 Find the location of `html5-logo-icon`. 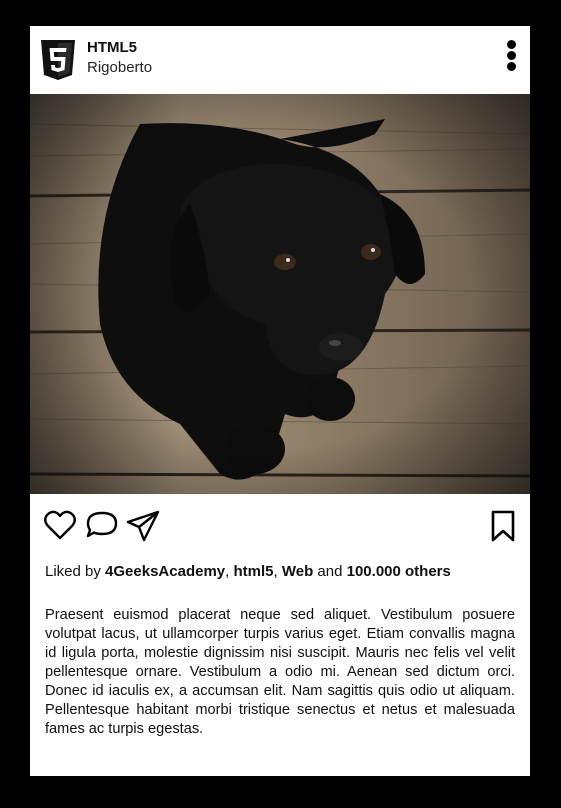

html5-logo-icon is located at coordinates (58, 60).